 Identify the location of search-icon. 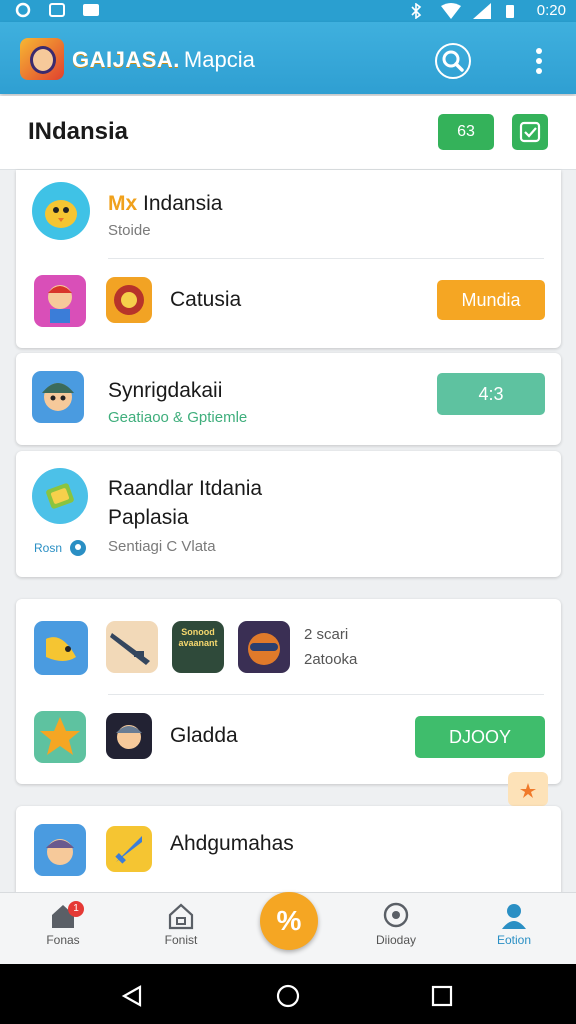
(453, 61).